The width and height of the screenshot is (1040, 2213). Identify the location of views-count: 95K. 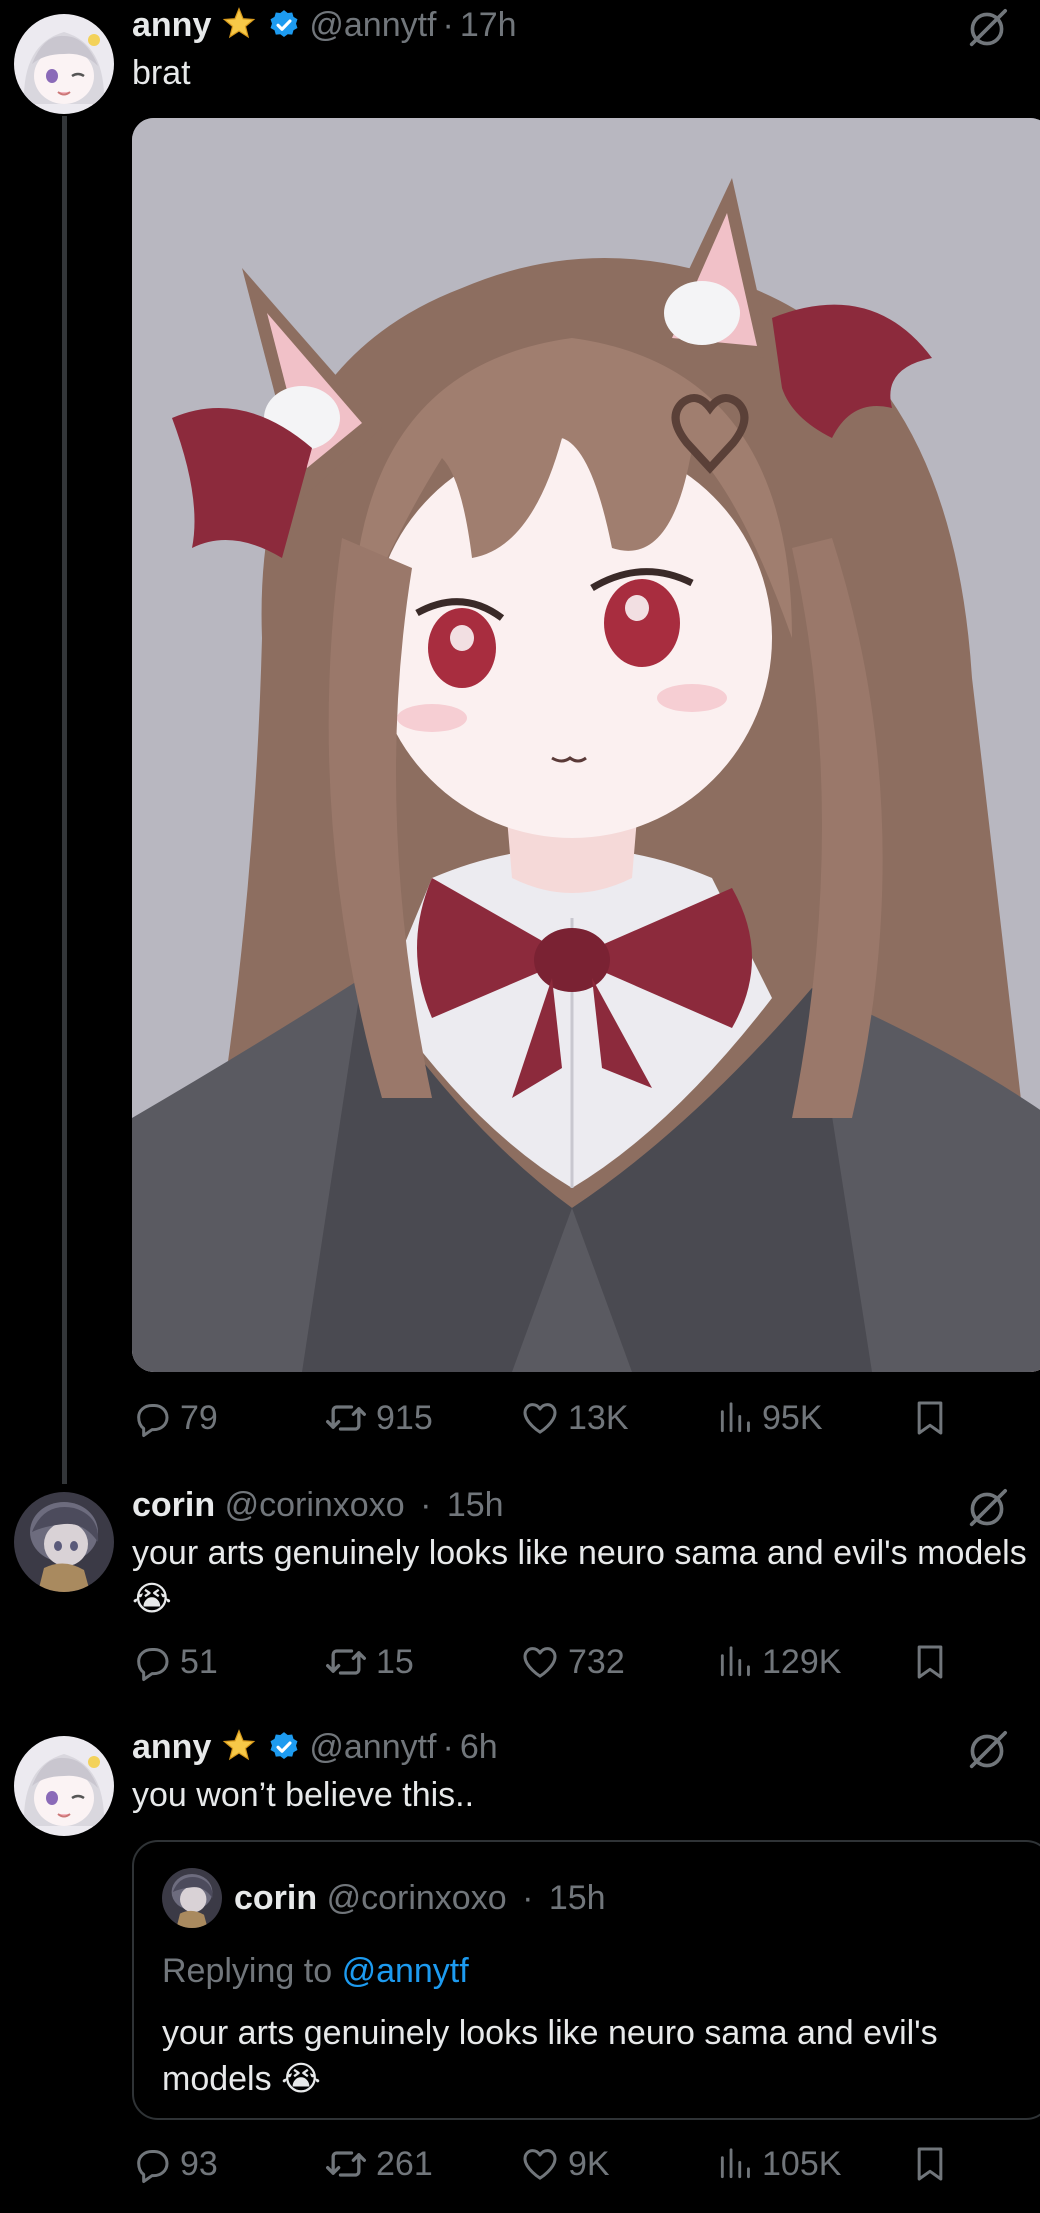
(792, 1418).